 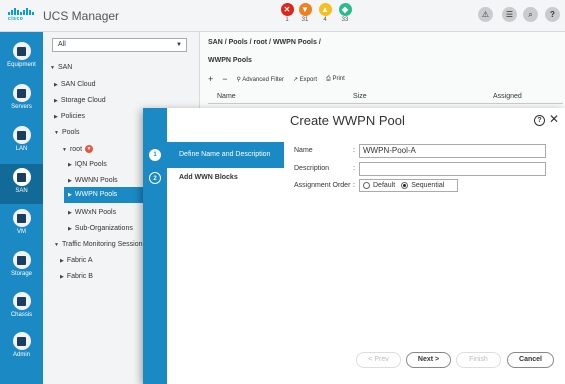 What do you see at coordinates (530, 14) in the screenshot?
I see `search-icon: ⌕` at bounding box center [530, 14].